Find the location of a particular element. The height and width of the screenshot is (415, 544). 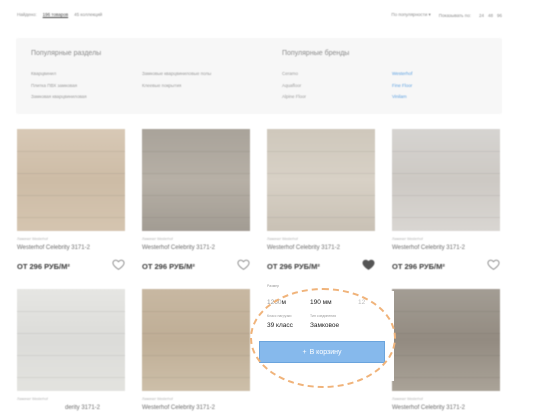

sort-label: По популярности is located at coordinates (409, 14).